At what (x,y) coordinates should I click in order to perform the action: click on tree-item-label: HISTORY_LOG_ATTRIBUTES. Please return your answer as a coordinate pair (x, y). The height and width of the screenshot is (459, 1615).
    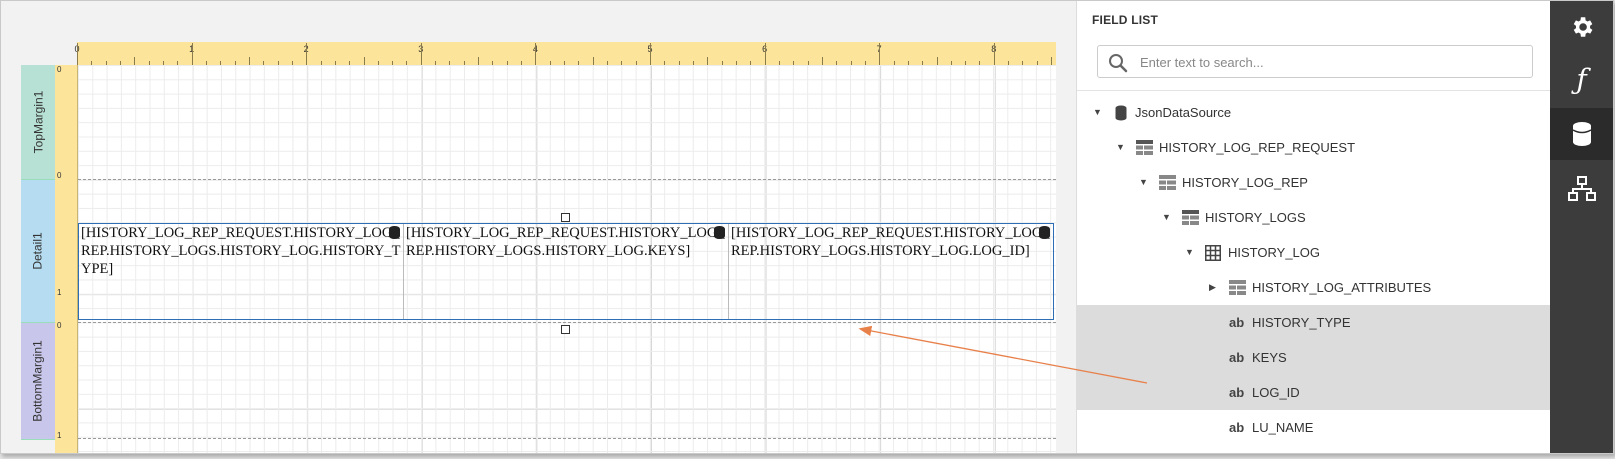
    Looking at the image, I should click on (1342, 287).